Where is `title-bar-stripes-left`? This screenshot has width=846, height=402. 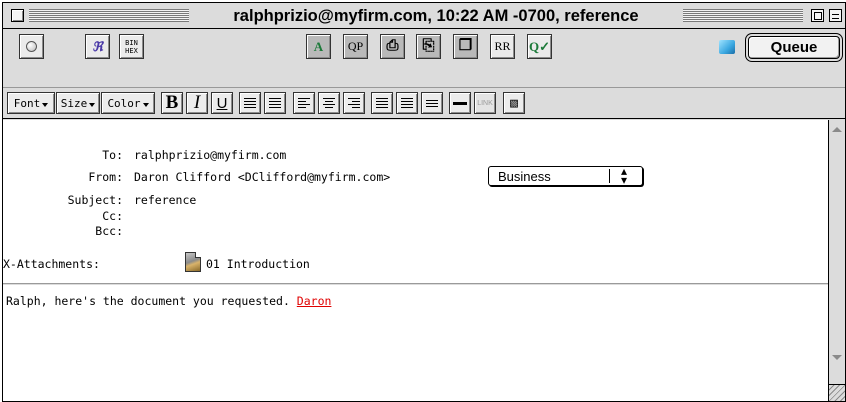 title-bar-stripes-left is located at coordinates (109, 15).